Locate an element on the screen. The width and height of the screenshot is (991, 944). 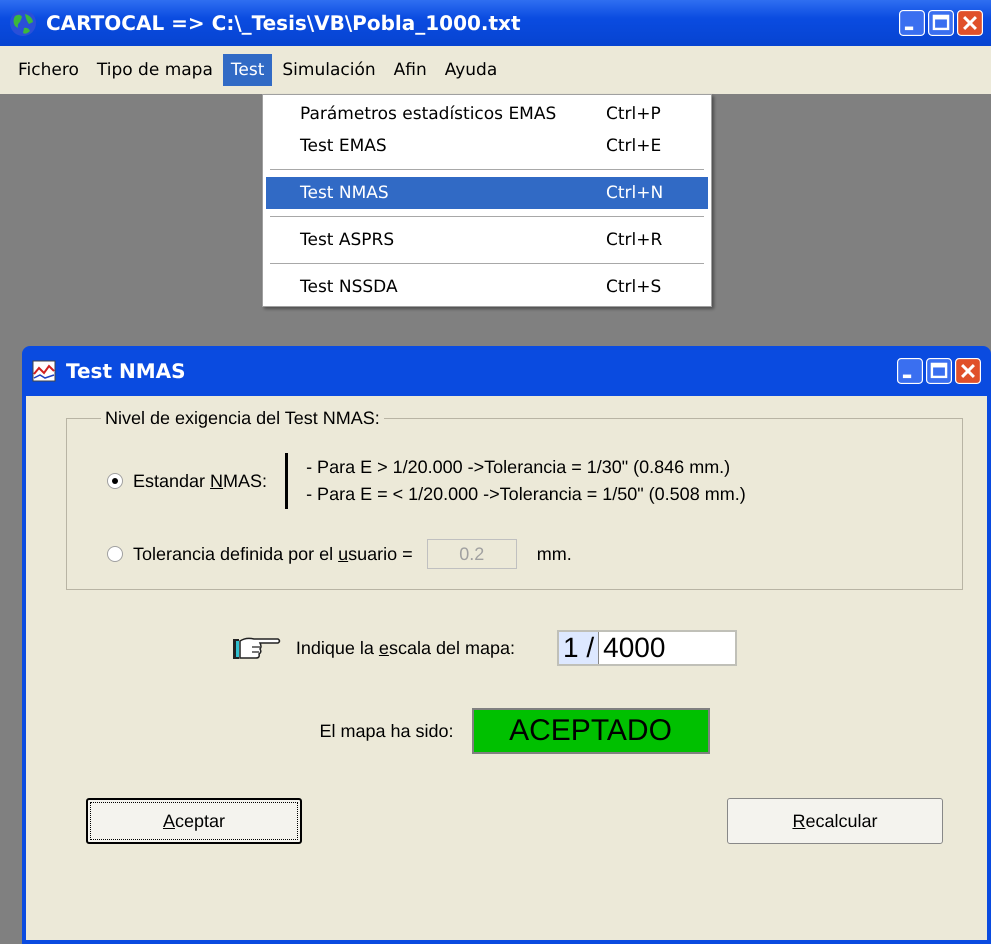
menu-item: Test NSSDA Ctrl+S is located at coordinates (487, 287).